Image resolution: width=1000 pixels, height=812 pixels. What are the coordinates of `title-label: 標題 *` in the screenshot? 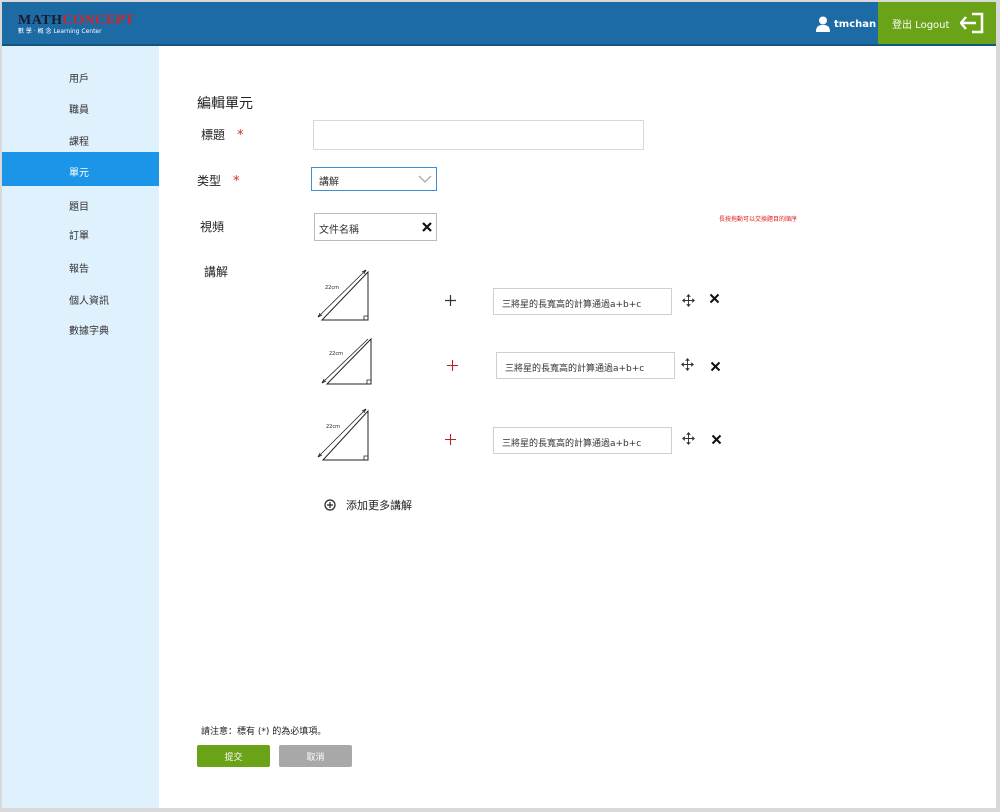 It's located at (222, 135).